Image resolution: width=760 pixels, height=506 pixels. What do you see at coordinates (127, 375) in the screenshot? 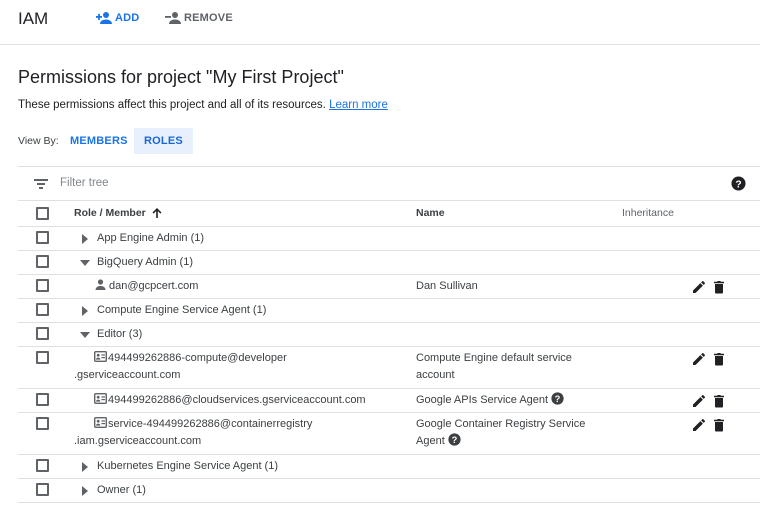
I see `member-email-line2: .gserviceaccount.com` at bounding box center [127, 375].